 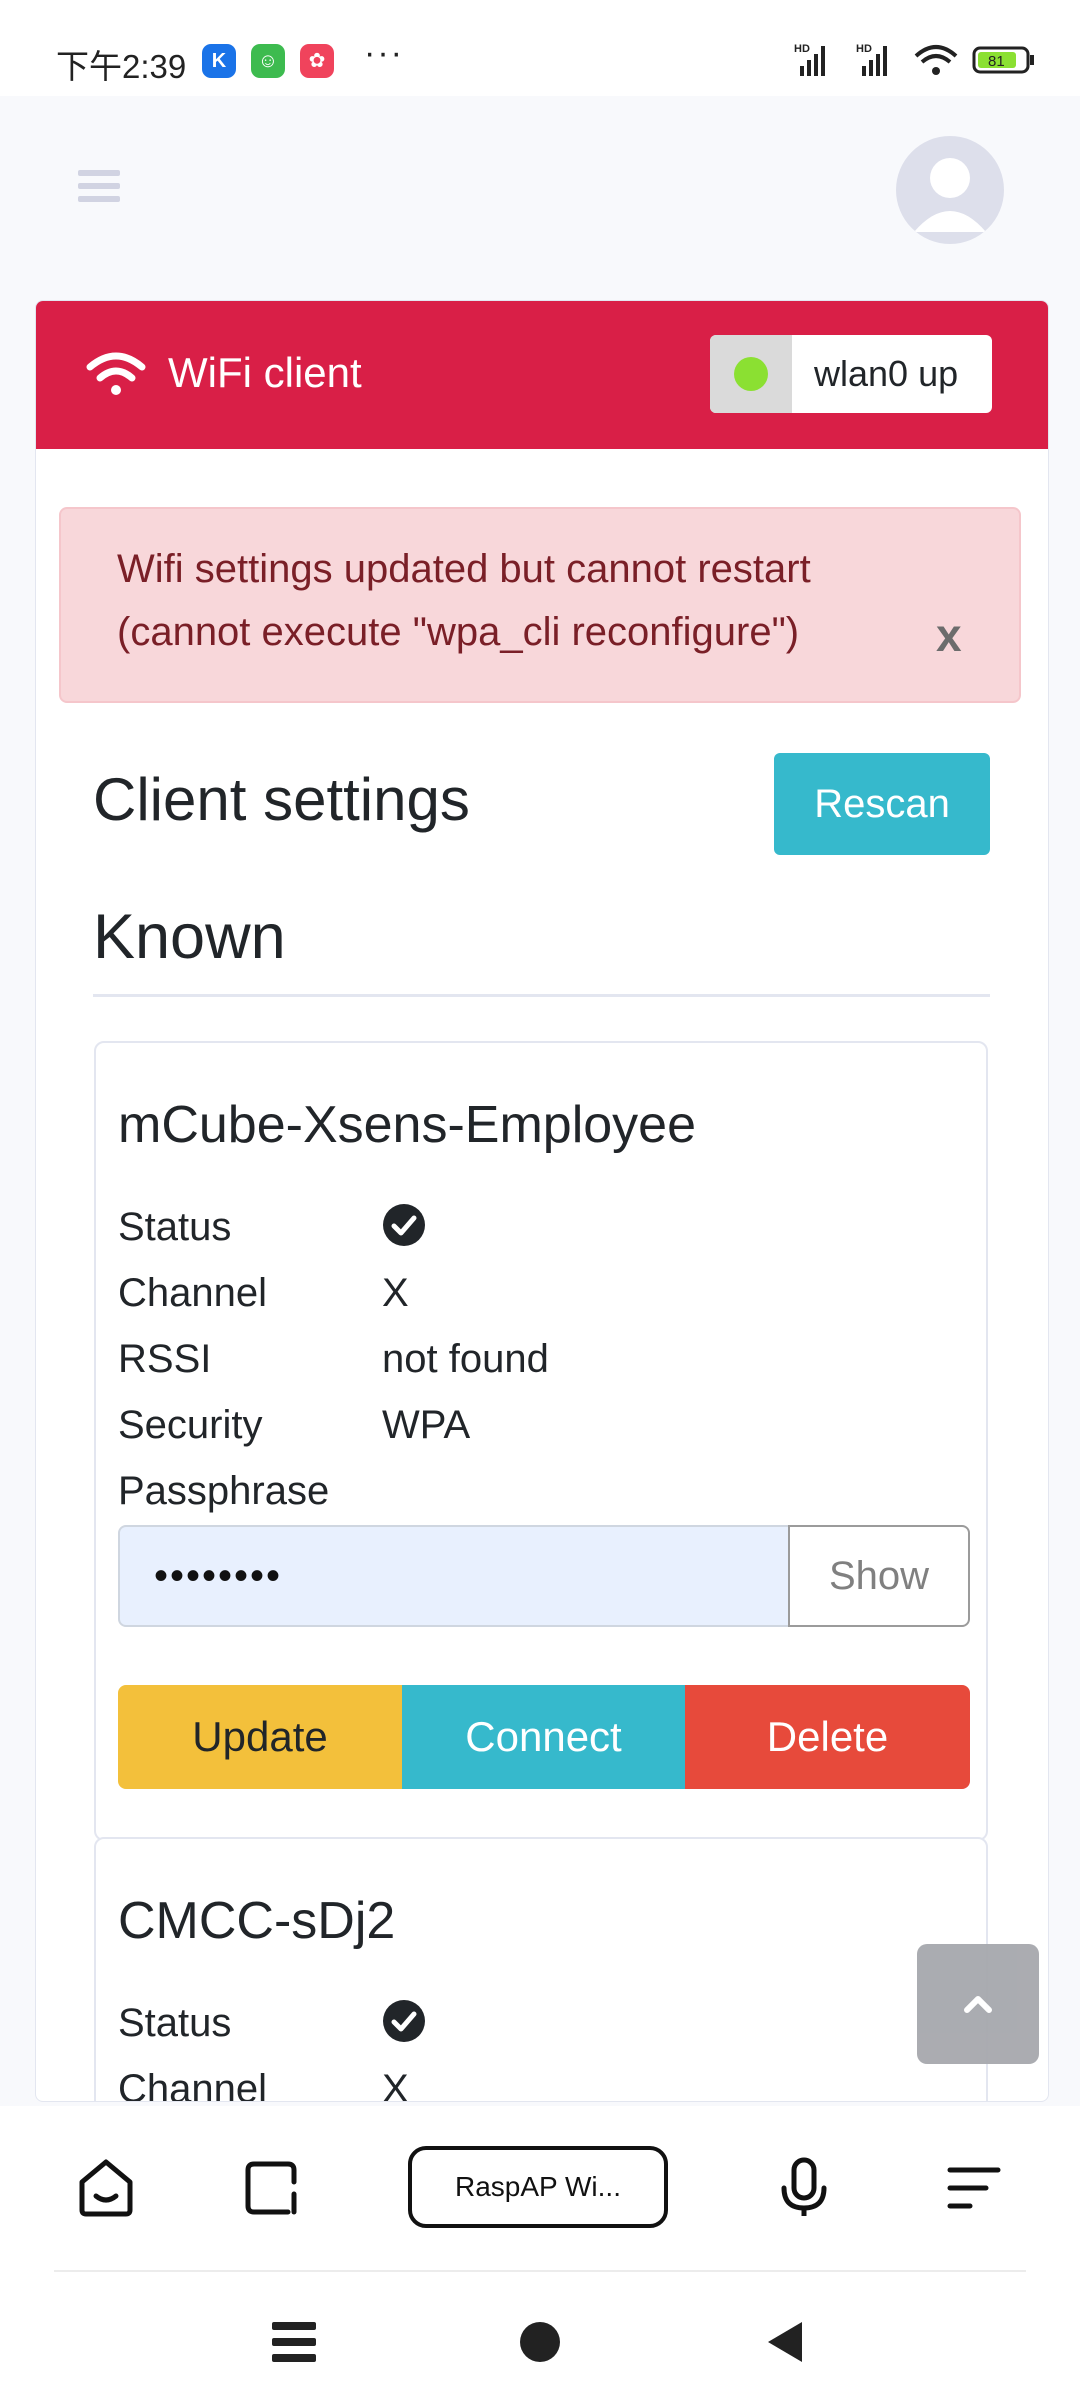 I want to click on clock: 下午2:39, so click(x=121, y=66).